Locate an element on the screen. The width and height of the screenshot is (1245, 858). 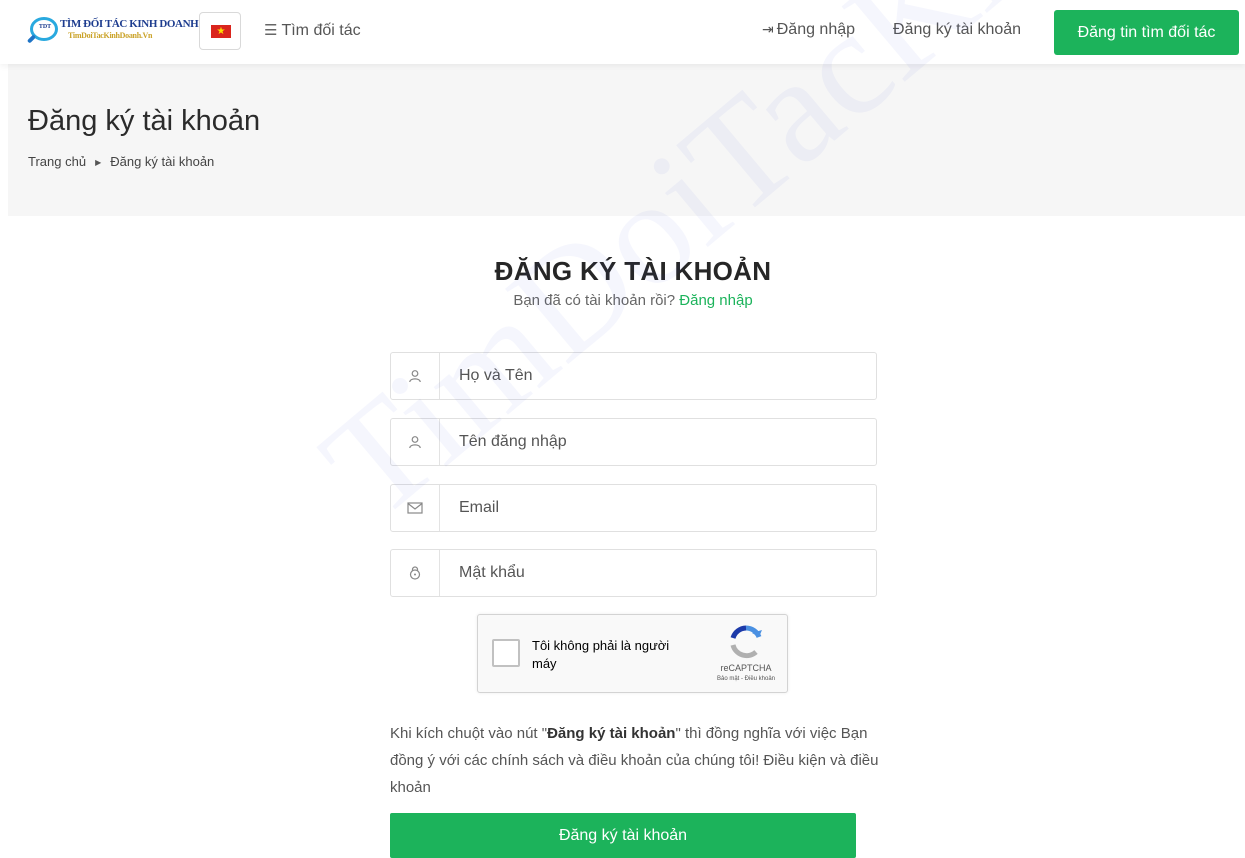
recaptcha-logo-icon is located at coordinates (746, 642).